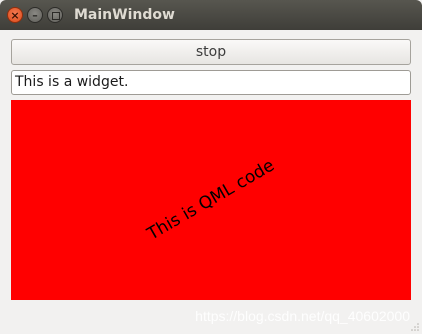 The height and width of the screenshot is (334, 422). What do you see at coordinates (15, 15) in the screenshot?
I see `close-icon: ×` at bounding box center [15, 15].